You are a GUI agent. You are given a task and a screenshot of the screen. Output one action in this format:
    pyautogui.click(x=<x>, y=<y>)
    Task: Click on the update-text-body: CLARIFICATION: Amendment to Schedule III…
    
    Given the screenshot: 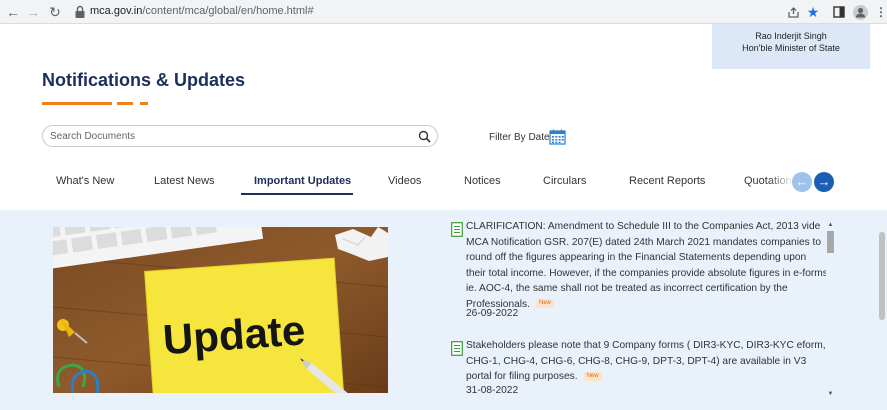 What is the action you would take?
    pyautogui.click(x=646, y=265)
    